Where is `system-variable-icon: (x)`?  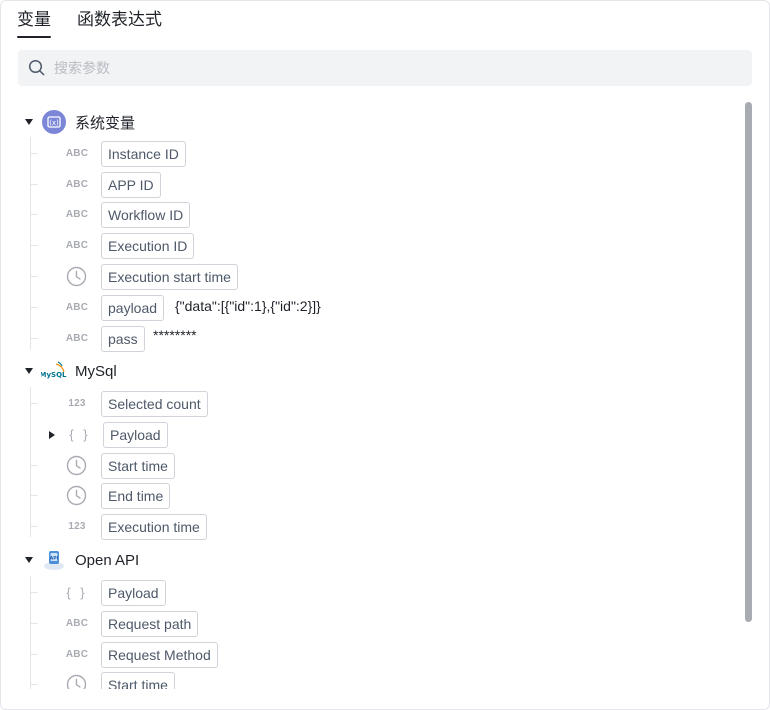 system-variable-icon: (x) is located at coordinates (54, 122).